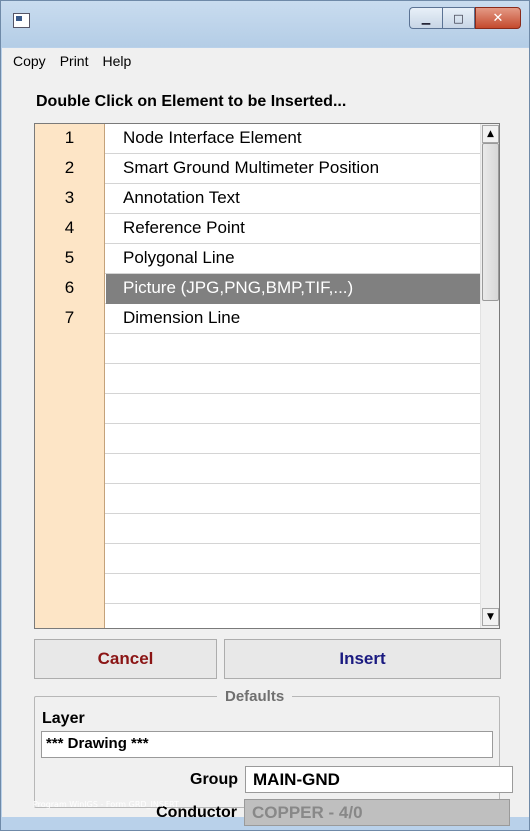  Describe the element at coordinates (116, 61) in the screenshot. I see `menu-help: Help` at that location.